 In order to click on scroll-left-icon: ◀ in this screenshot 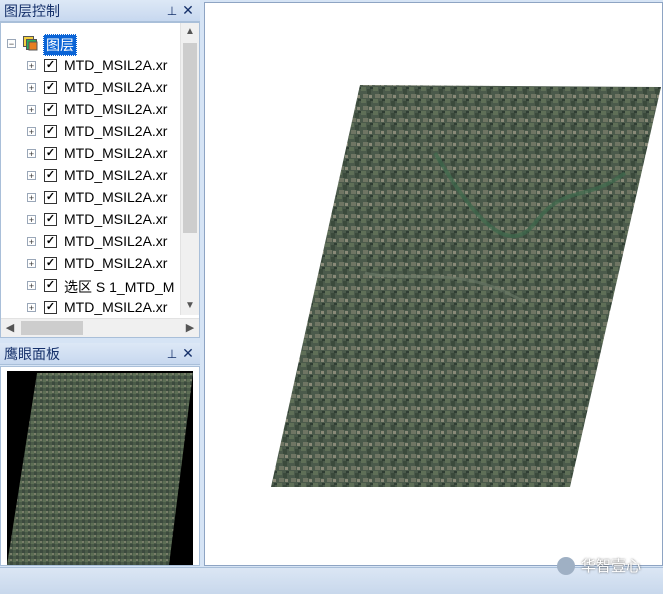, I will do `click(10, 328)`.